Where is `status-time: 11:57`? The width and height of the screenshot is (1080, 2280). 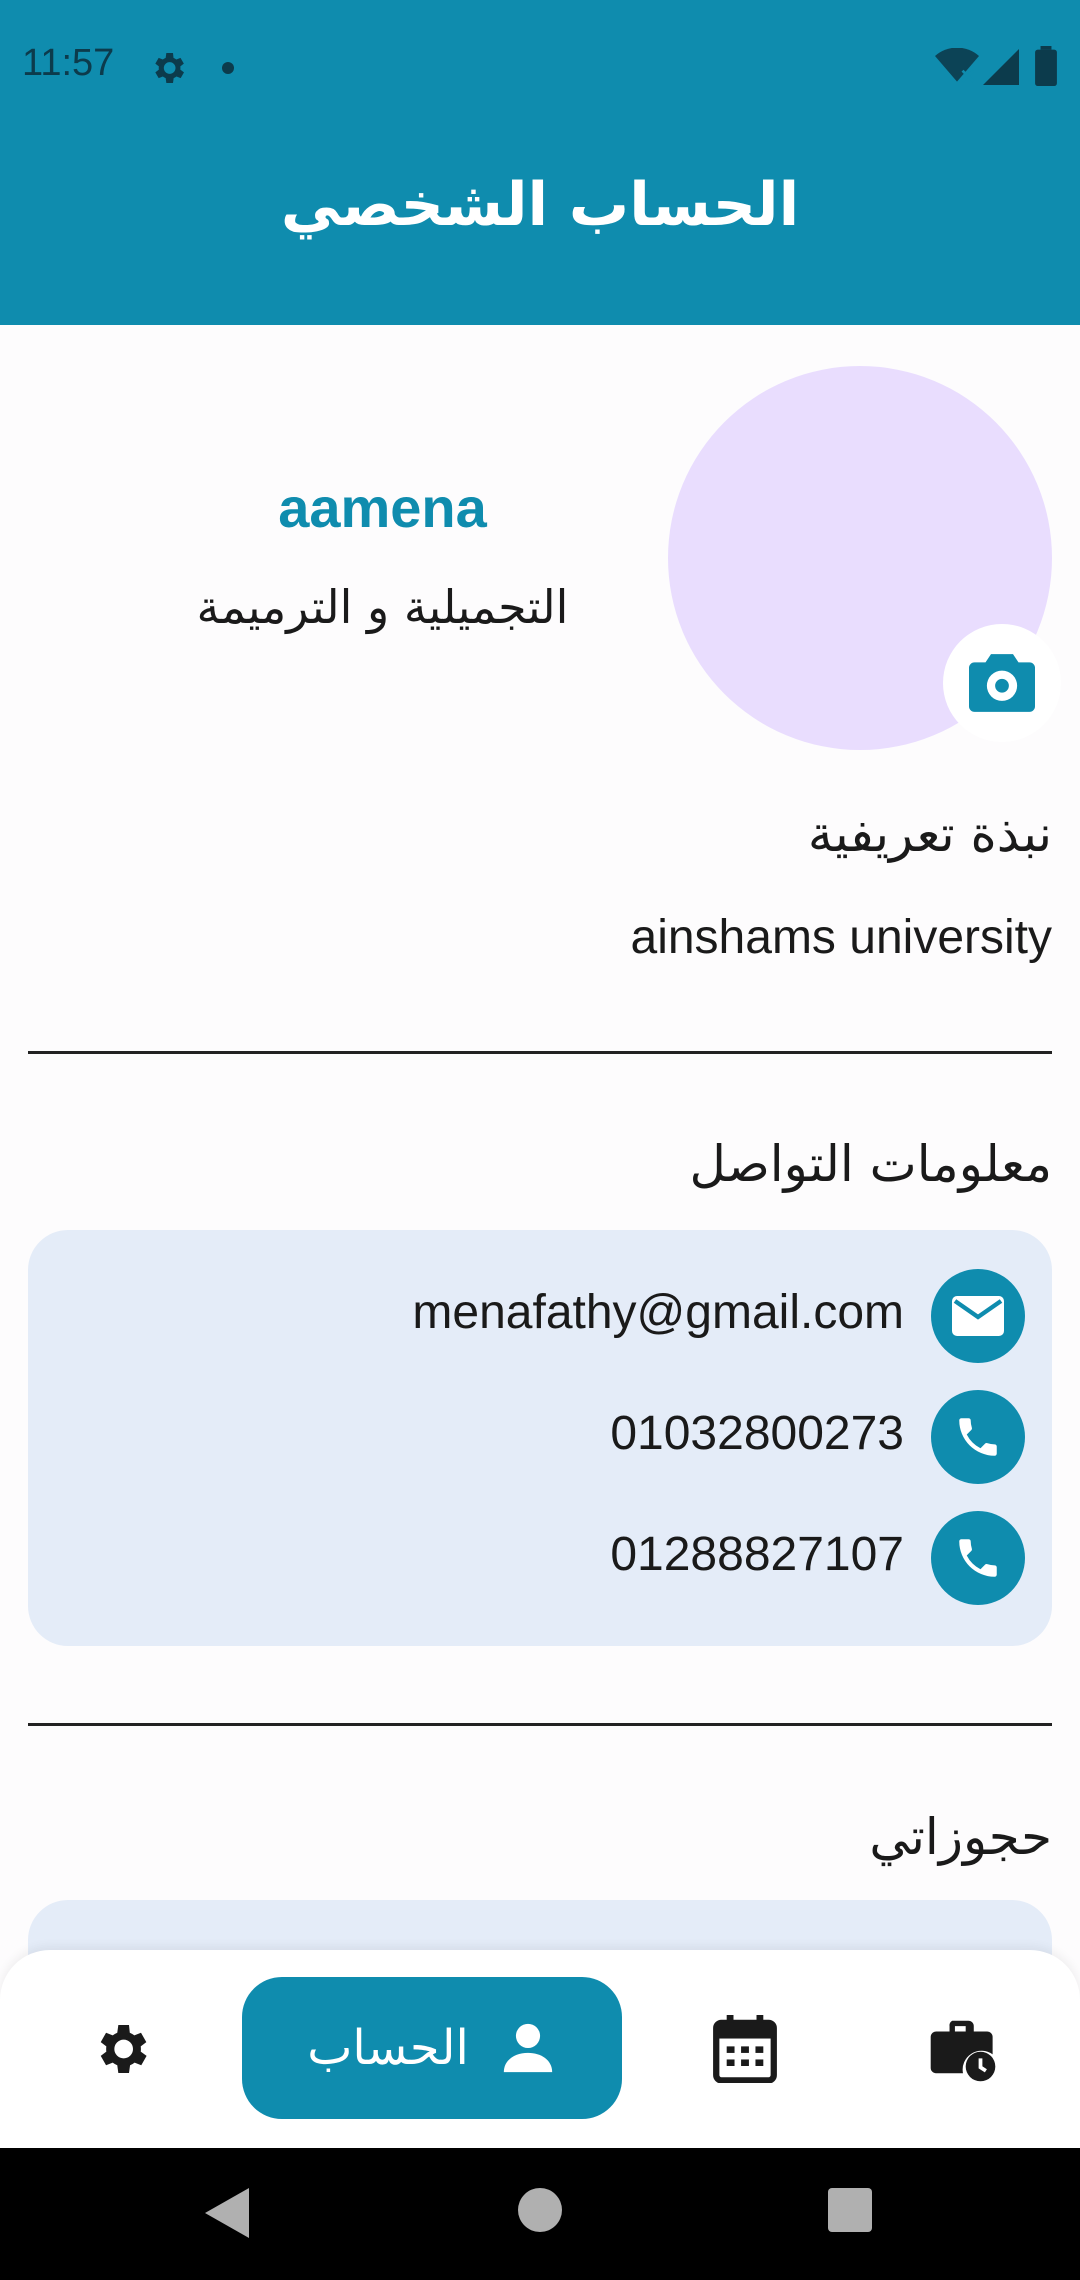
status-time: 11:57 is located at coordinates (68, 63).